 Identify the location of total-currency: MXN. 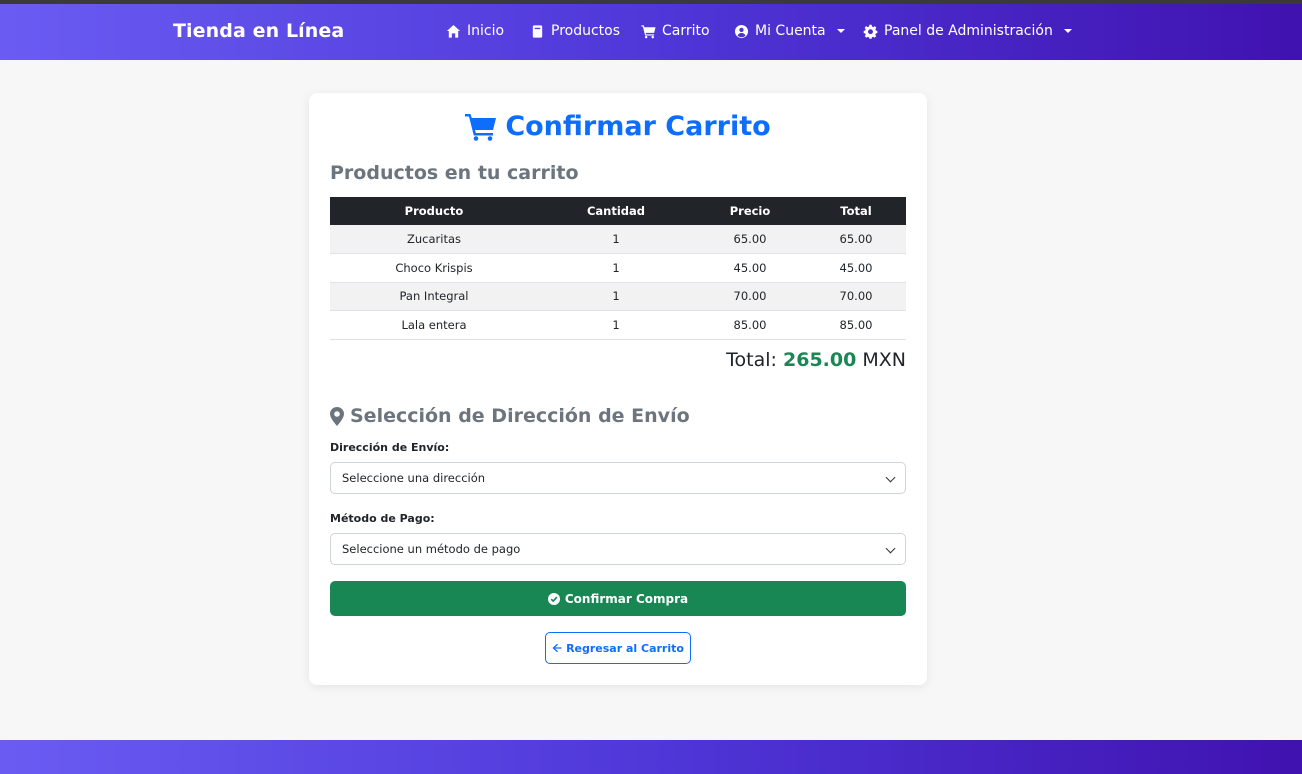
(884, 360).